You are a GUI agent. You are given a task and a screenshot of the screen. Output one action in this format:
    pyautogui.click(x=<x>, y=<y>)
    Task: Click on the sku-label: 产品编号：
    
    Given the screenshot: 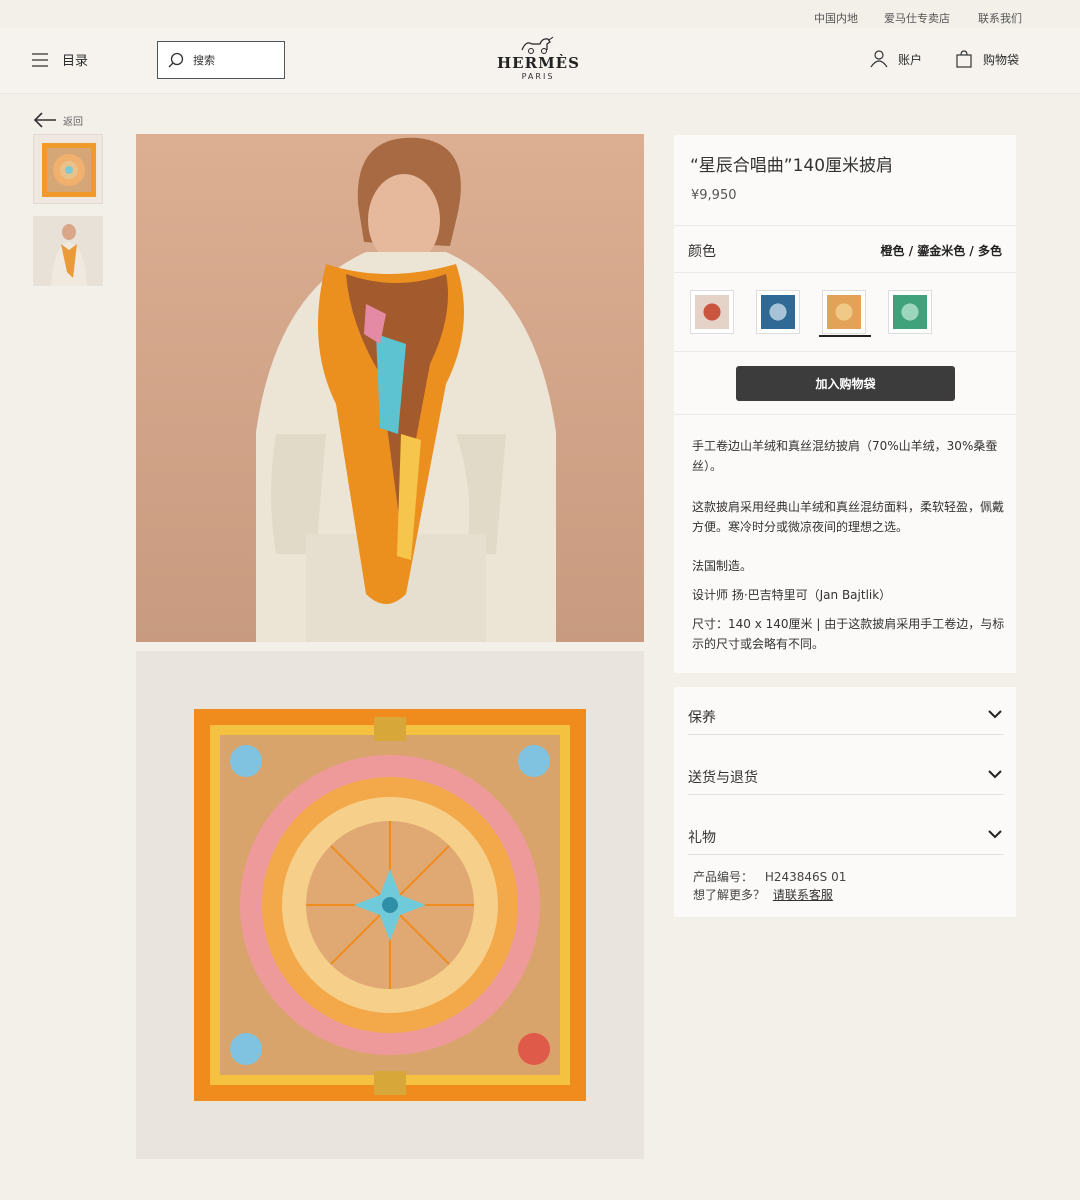 What is the action you would take?
    pyautogui.click(x=723, y=877)
    